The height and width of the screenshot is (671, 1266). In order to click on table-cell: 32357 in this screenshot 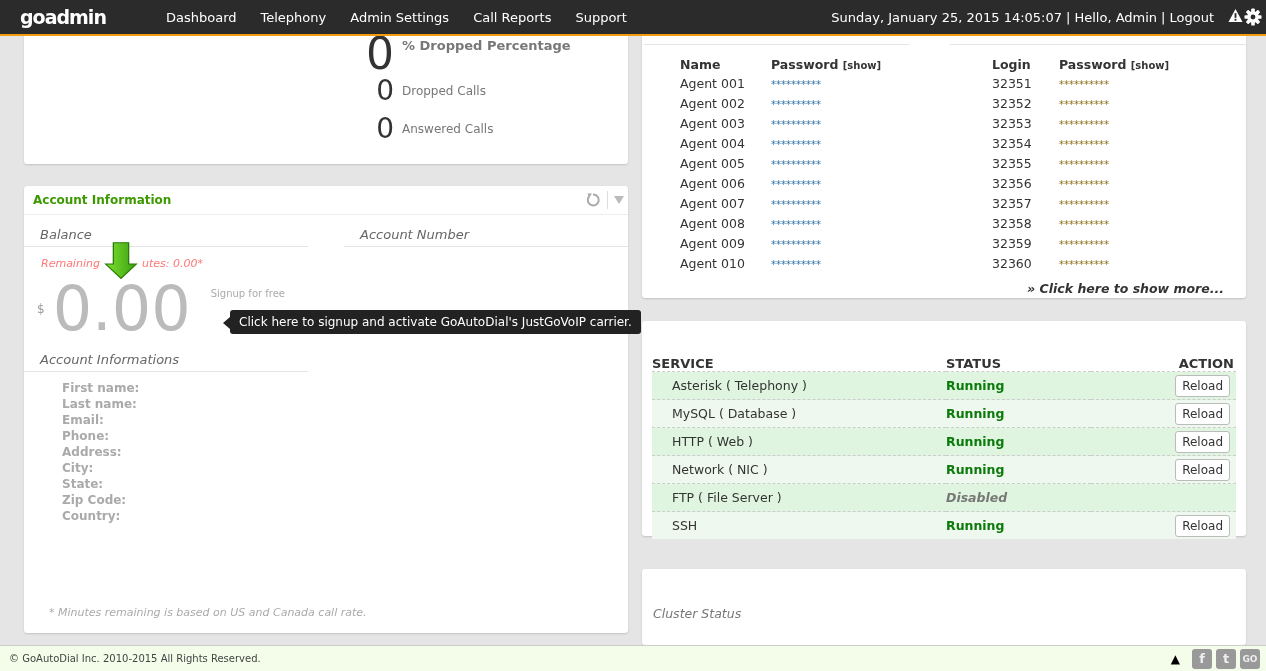, I will do `click(1025, 203)`.